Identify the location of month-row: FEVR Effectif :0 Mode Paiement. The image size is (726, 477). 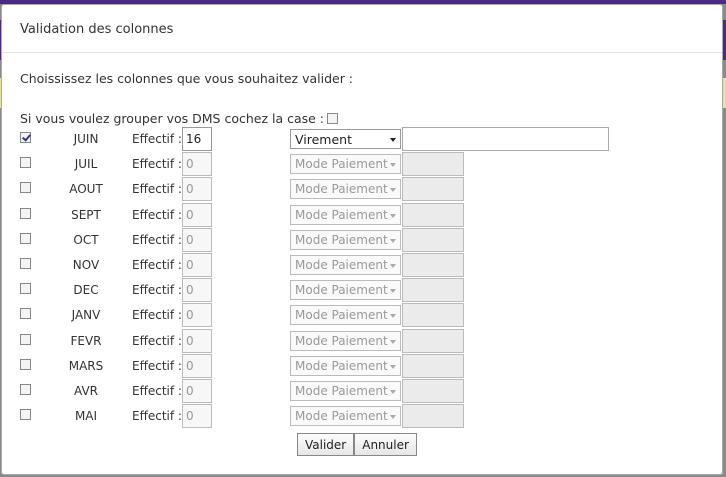
(362, 341).